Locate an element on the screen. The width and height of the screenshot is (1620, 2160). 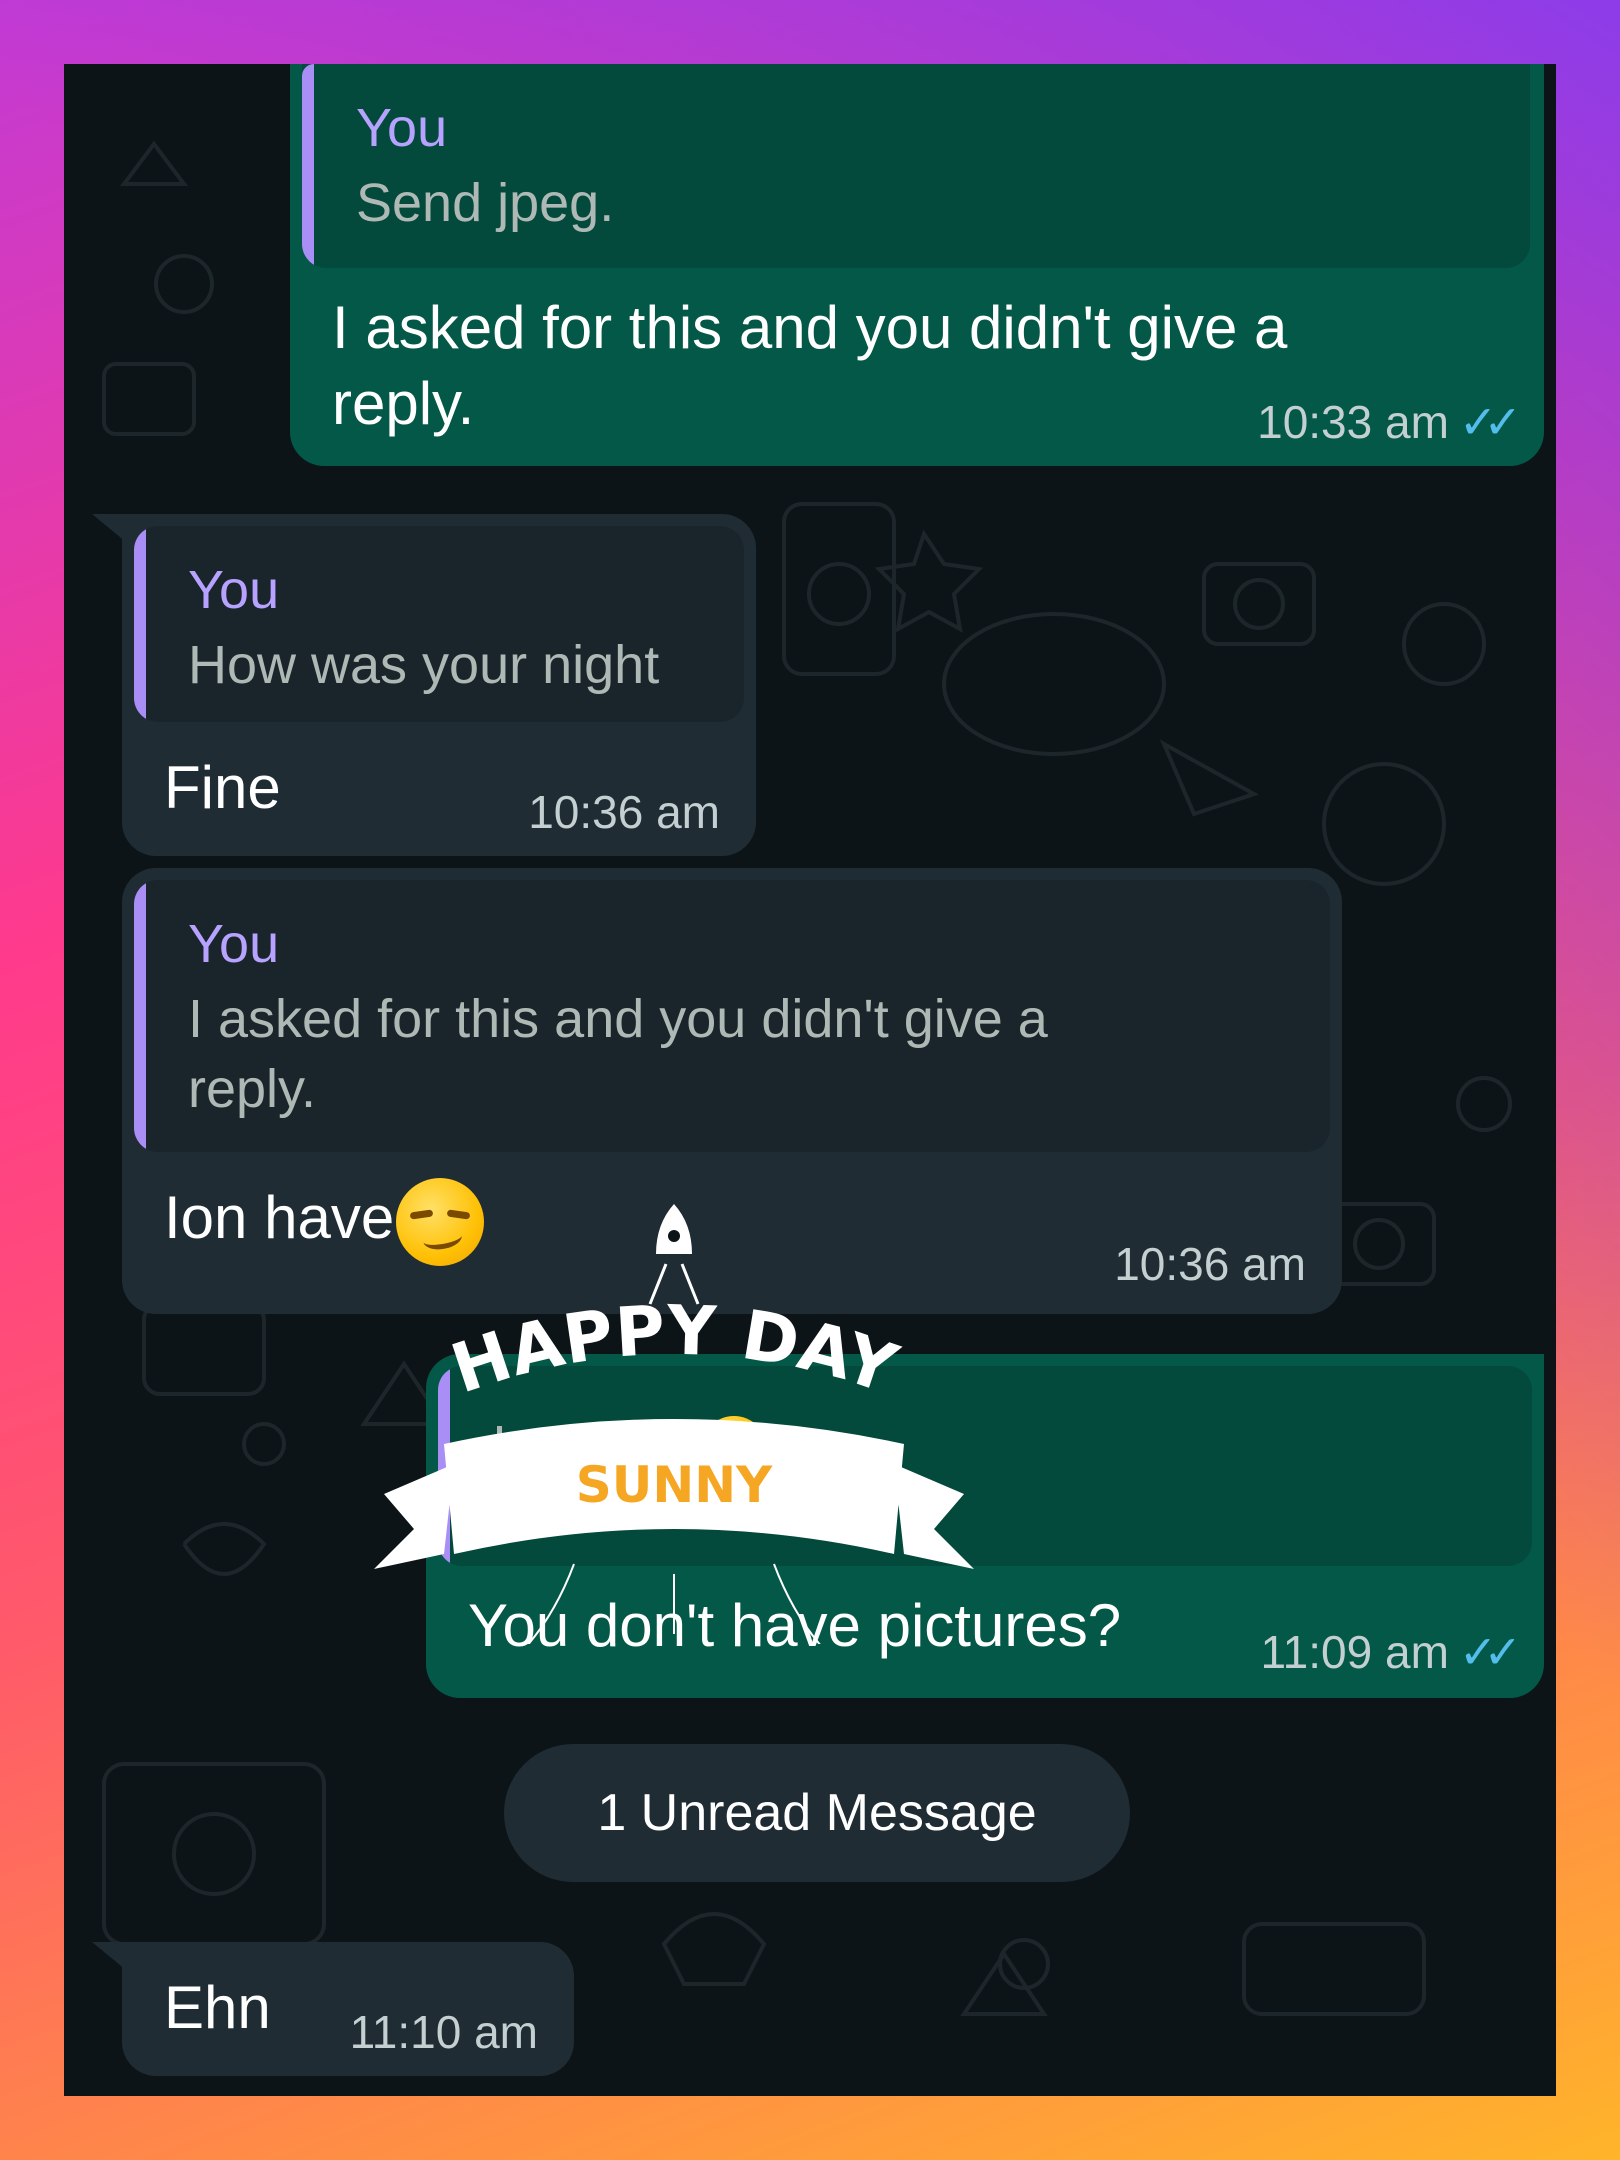
message-time: 11:09 am ✓✓ is located at coordinates (1391, 1652).